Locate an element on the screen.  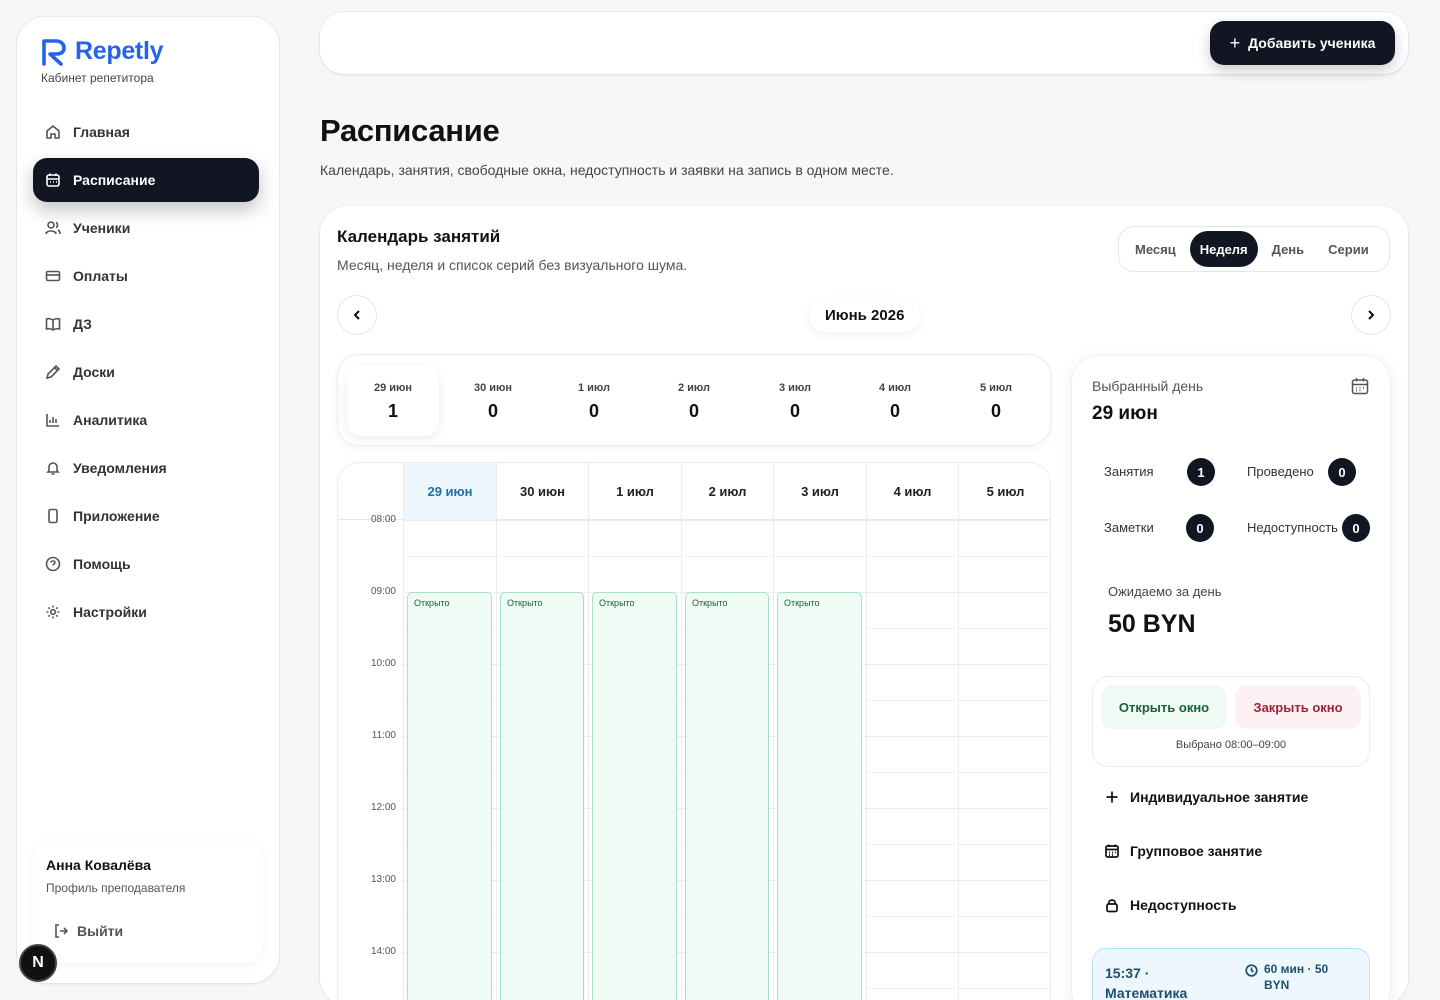
sidebar-item-students: Ученики is located at coordinates (146, 228).